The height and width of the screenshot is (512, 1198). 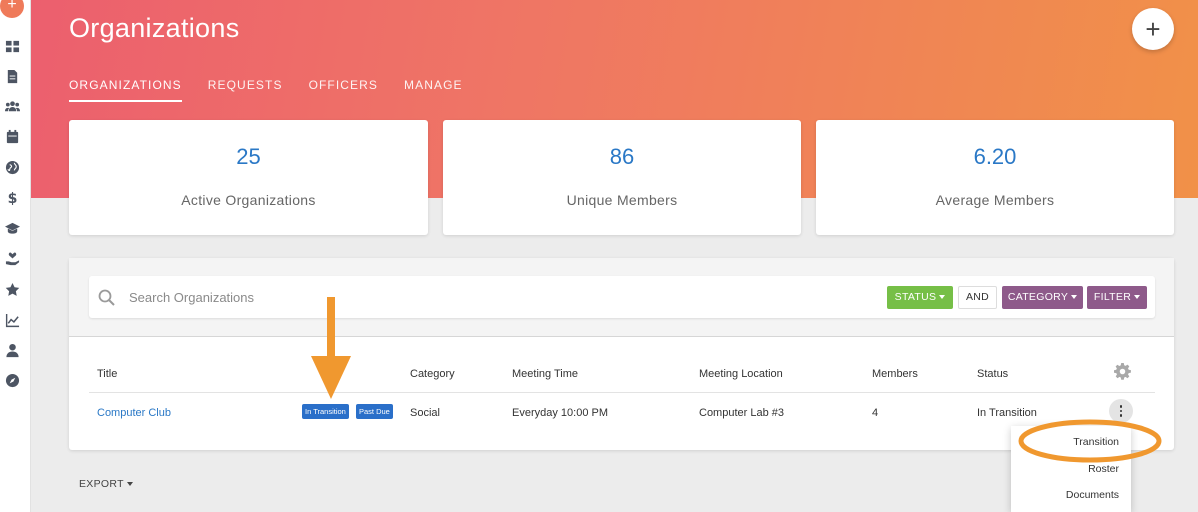 I want to click on status-cell: In Transition, so click(x=1007, y=413).